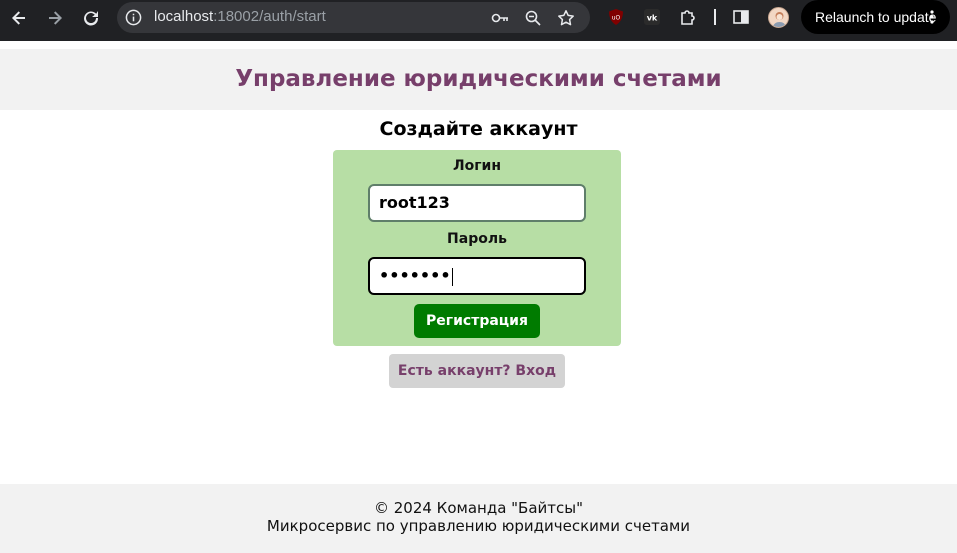 This screenshot has height=553, width=957. What do you see at coordinates (477, 276) in the screenshot?
I see `password-input: •••••••` at bounding box center [477, 276].